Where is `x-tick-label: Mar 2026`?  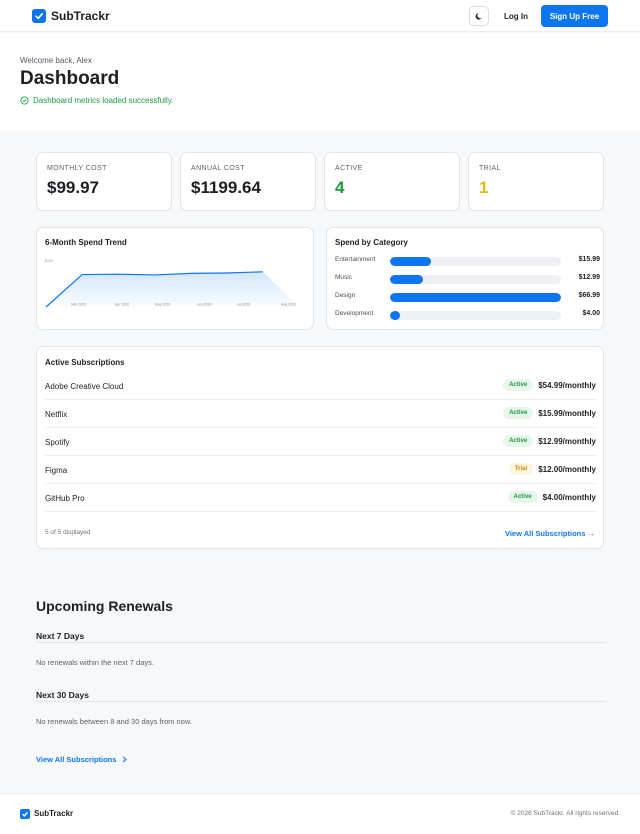
x-tick-label: Mar 2026 is located at coordinates (78, 305).